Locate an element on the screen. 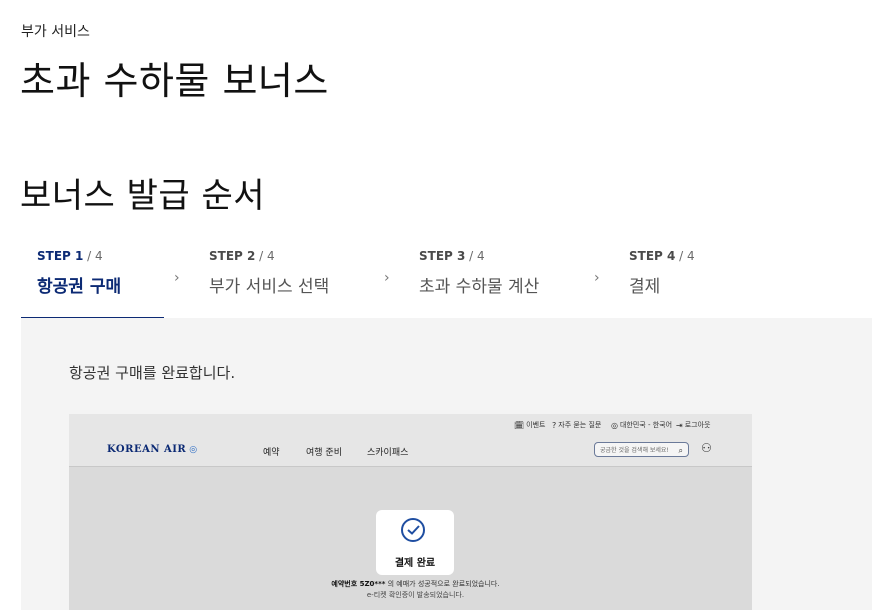 Image resolution: width=872 pixels, height=610 pixels. util-logout: ⇥ 로그아웃 is located at coordinates (693, 425).